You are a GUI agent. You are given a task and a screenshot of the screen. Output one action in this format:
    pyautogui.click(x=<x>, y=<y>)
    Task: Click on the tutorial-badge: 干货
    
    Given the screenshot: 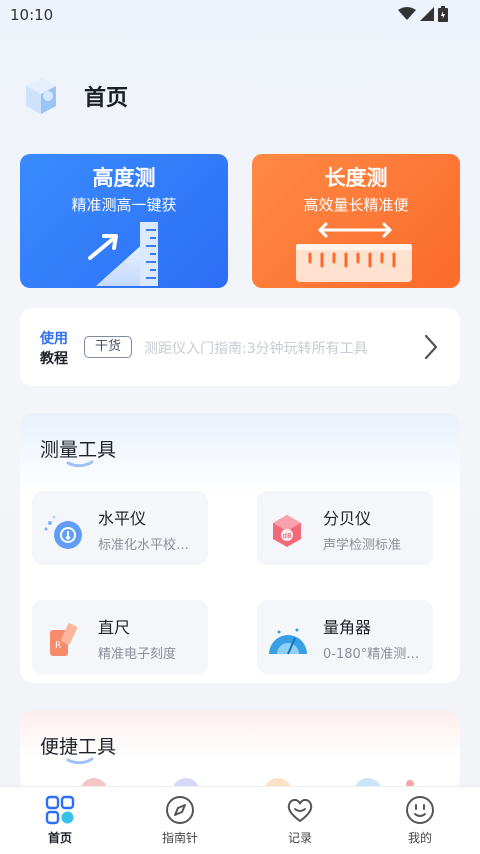 What is the action you would take?
    pyautogui.click(x=108, y=347)
    